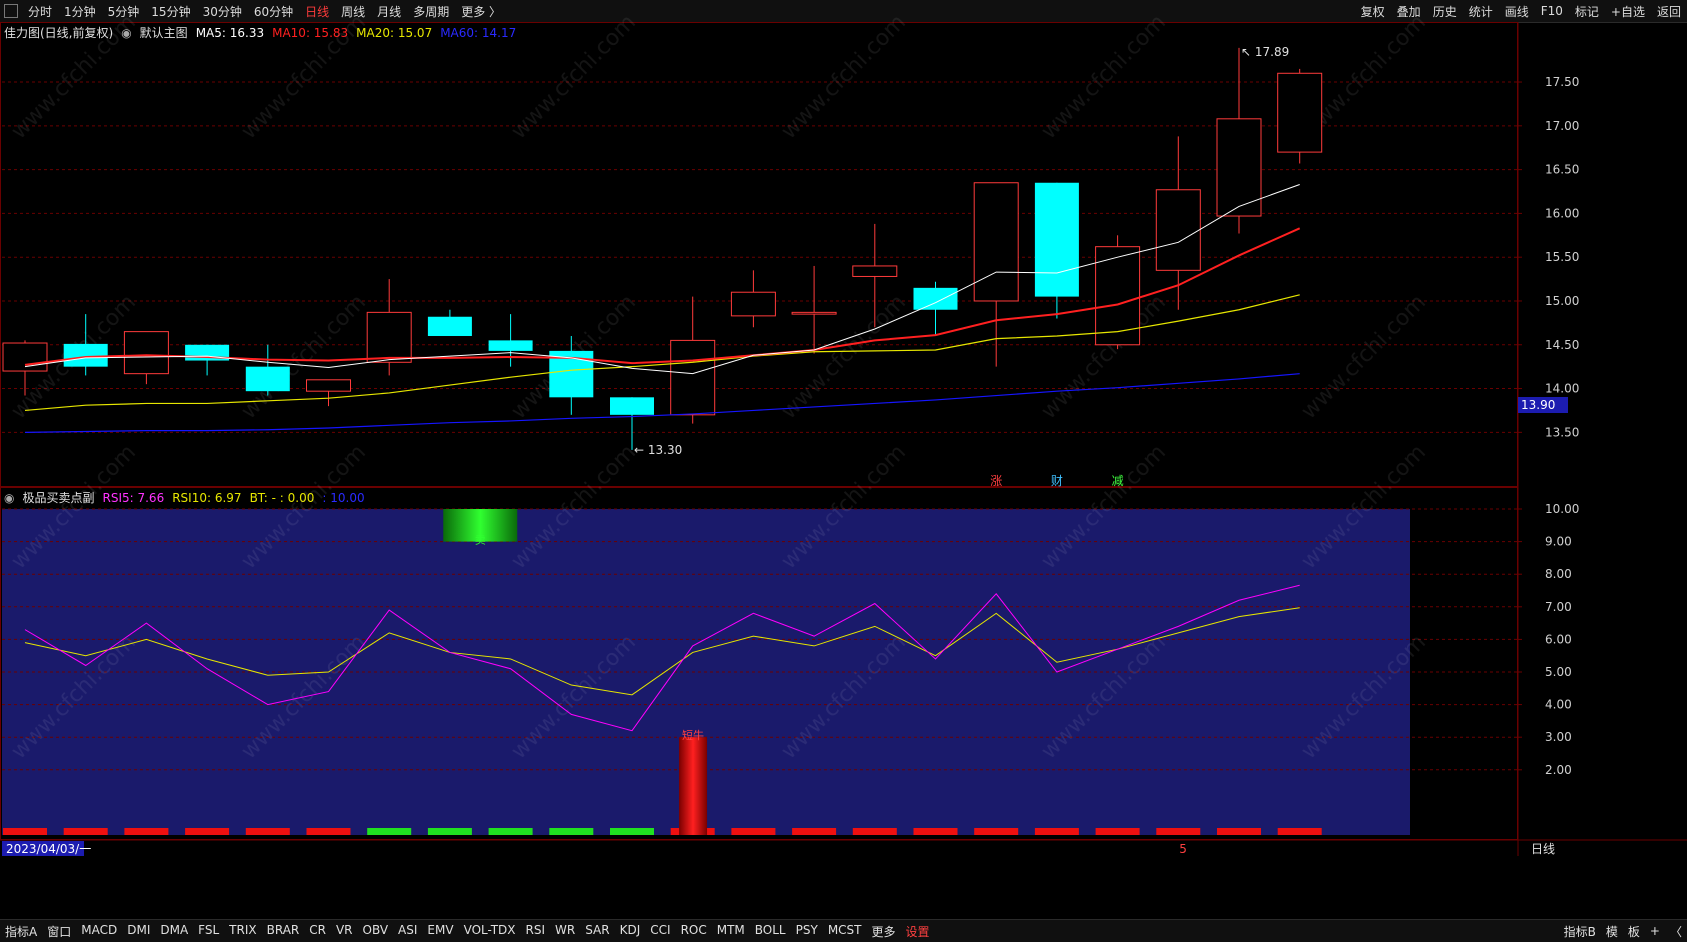 The width and height of the screenshot is (1687, 942). Describe the element at coordinates (1562, 126) in the screenshot. I see `price-tick-label: 17.00` at that location.